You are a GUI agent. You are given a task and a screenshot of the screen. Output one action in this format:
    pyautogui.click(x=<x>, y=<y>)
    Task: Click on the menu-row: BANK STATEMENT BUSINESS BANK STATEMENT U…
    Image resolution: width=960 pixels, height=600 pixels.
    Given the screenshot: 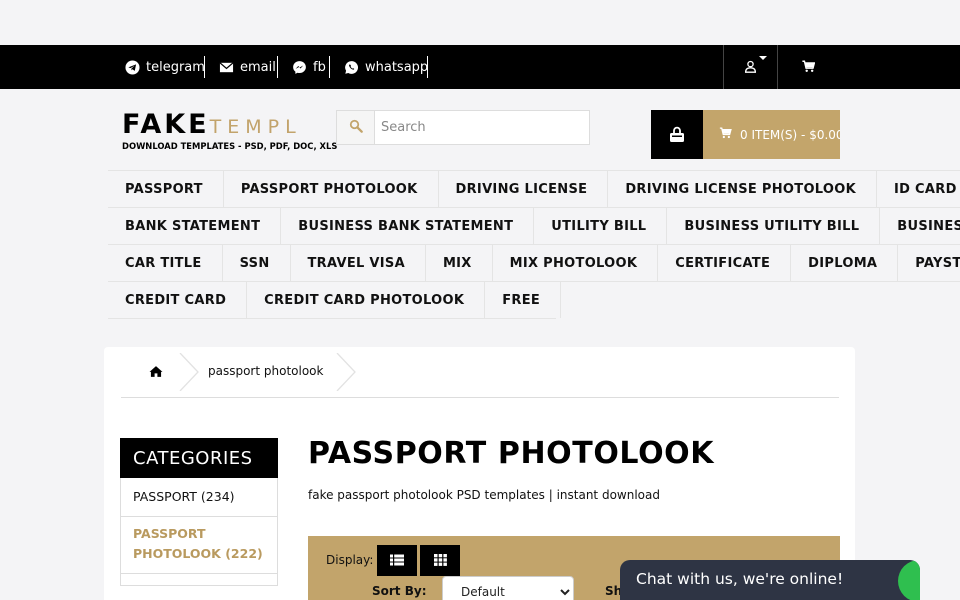 What is the action you would take?
    pyautogui.click(x=534, y=226)
    